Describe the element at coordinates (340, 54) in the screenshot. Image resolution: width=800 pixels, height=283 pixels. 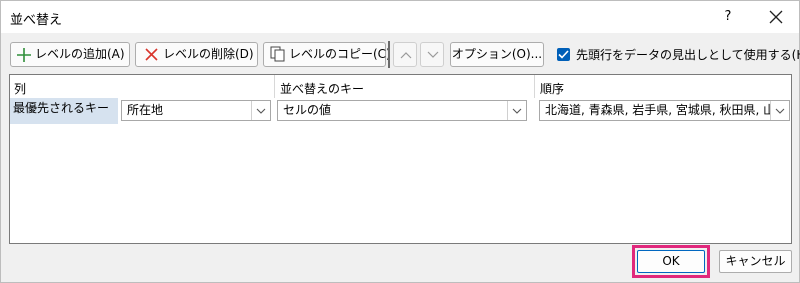
I see `copy-level-label: レベルのコピー(C)` at that location.